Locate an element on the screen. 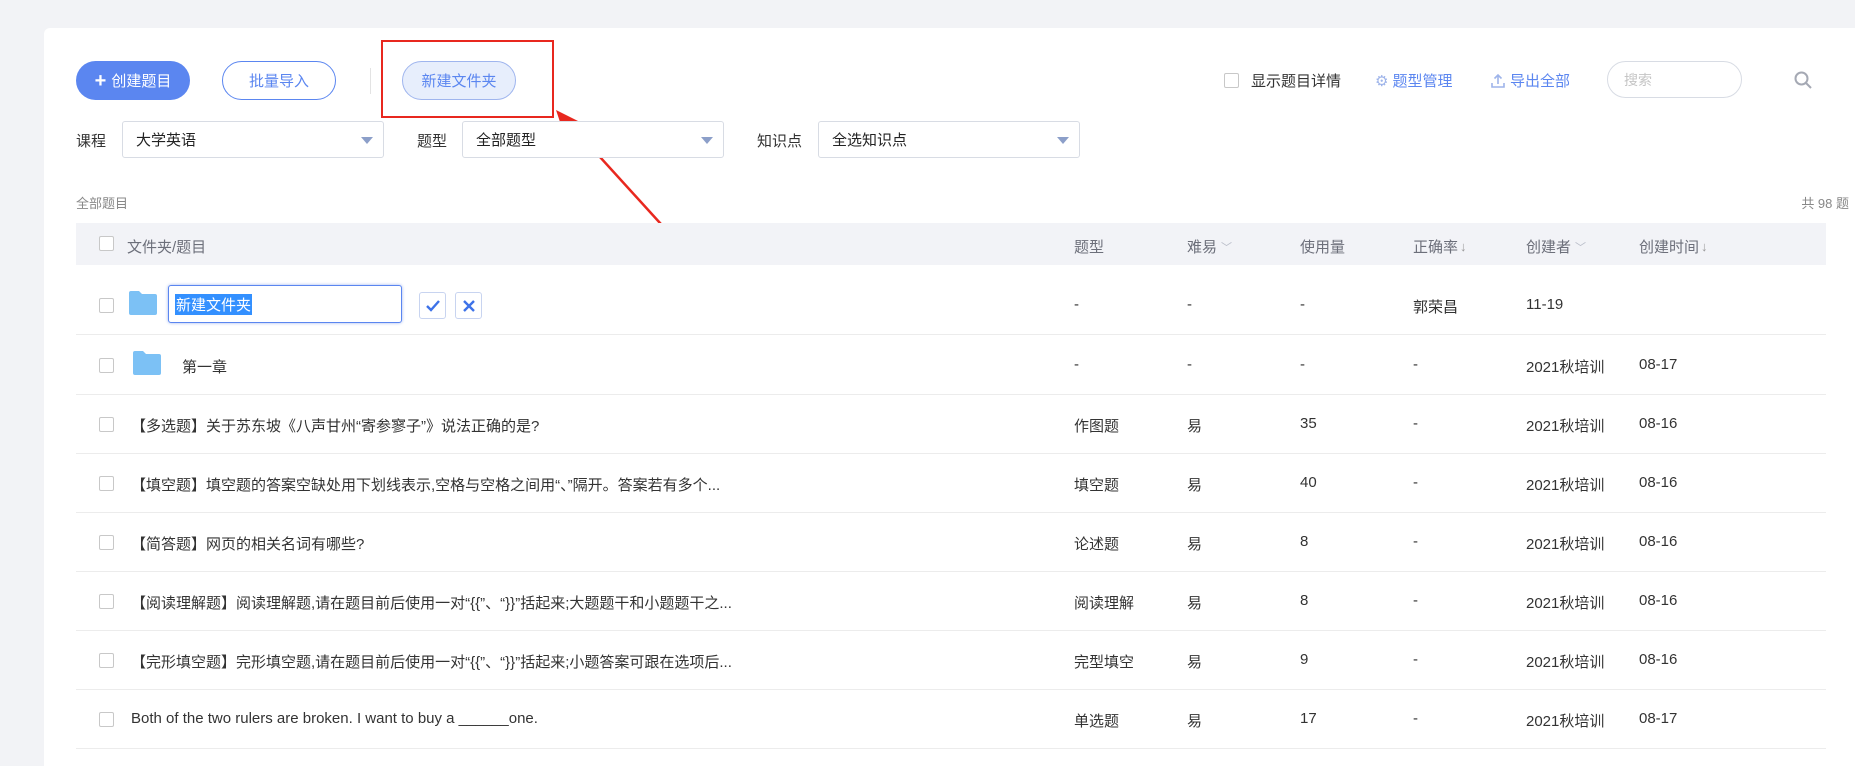  course-select: 大学英语 is located at coordinates (253, 139).